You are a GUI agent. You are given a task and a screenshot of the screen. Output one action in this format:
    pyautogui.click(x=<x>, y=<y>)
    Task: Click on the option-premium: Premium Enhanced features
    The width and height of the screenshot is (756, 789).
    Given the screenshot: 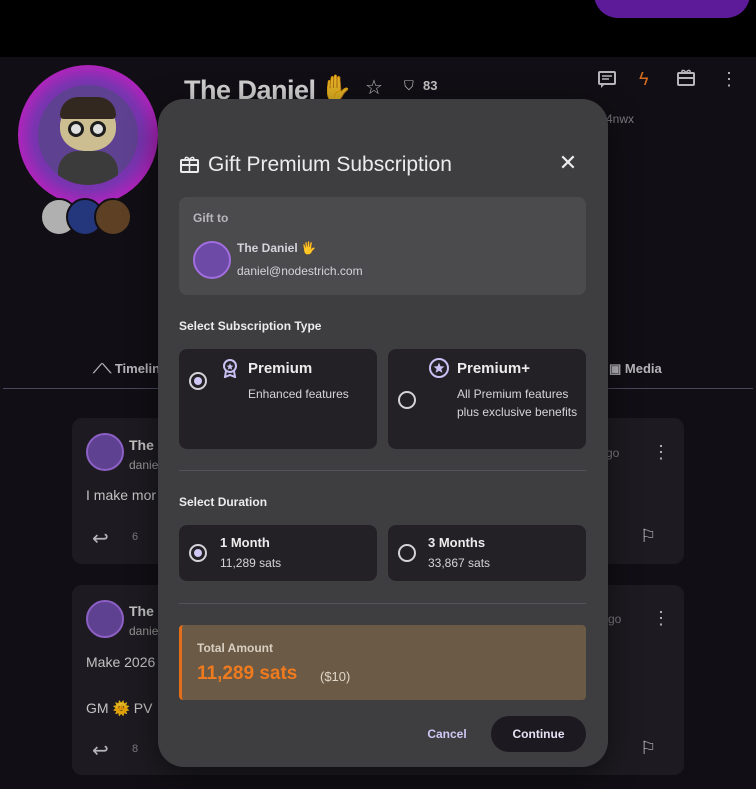 What is the action you would take?
    pyautogui.click(x=278, y=399)
    